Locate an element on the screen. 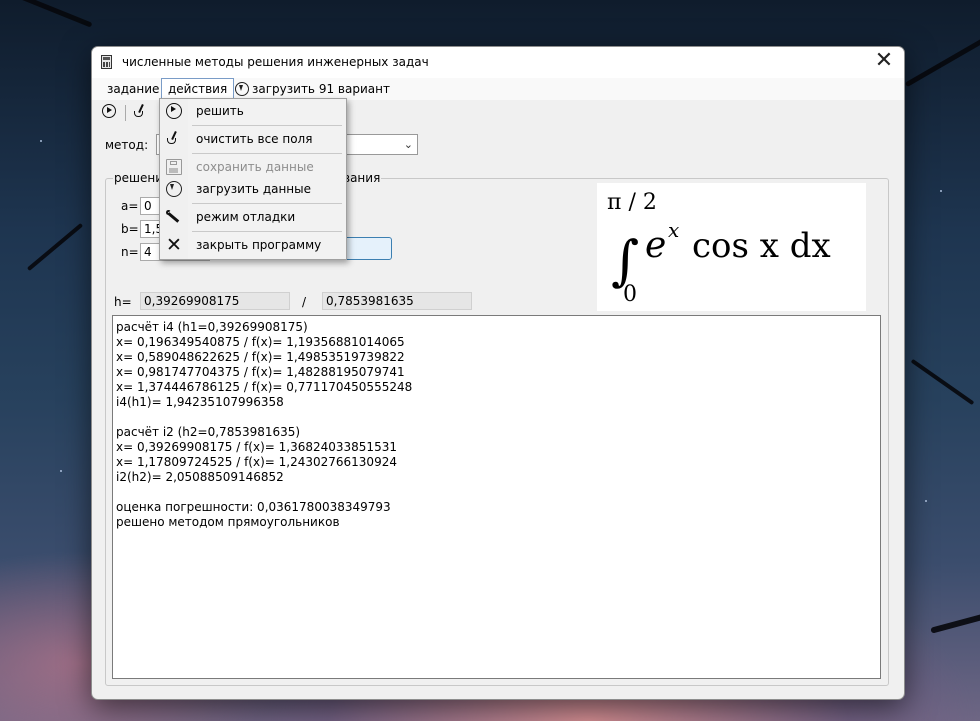 The width and height of the screenshot is (980, 721). integral-formula-image: π / 2 ∫ 0 e x cos x dx is located at coordinates (731, 247).